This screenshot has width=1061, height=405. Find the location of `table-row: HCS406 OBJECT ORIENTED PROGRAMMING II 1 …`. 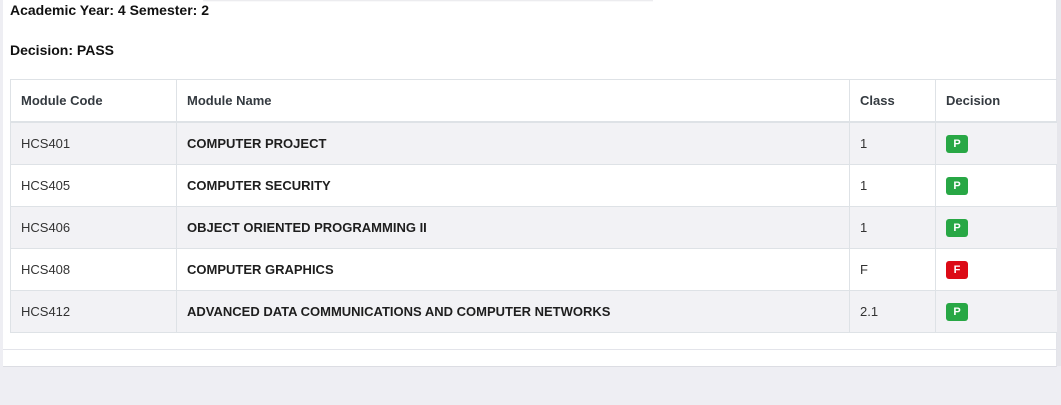

table-row: HCS406 OBJECT ORIENTED PROGRAMMING II 1 … is located at coordinates (534, 227).